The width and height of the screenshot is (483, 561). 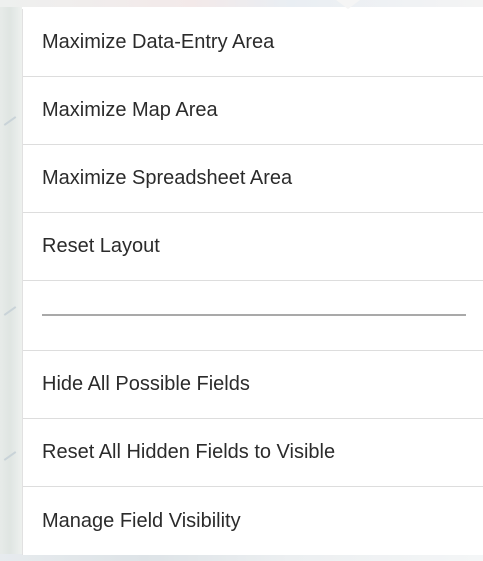 I want to click on reset-layout-item: Reset Layout, so click(x=253, y=247).